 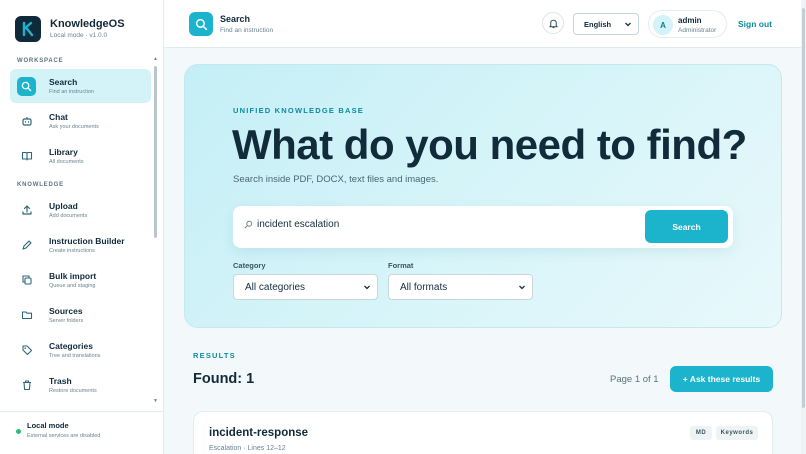 What do you see at coordinates (74, 126) in the screenshot?
I see `sidebar-item-subtitle: Ask your documents` at bounding box center [74, 126].